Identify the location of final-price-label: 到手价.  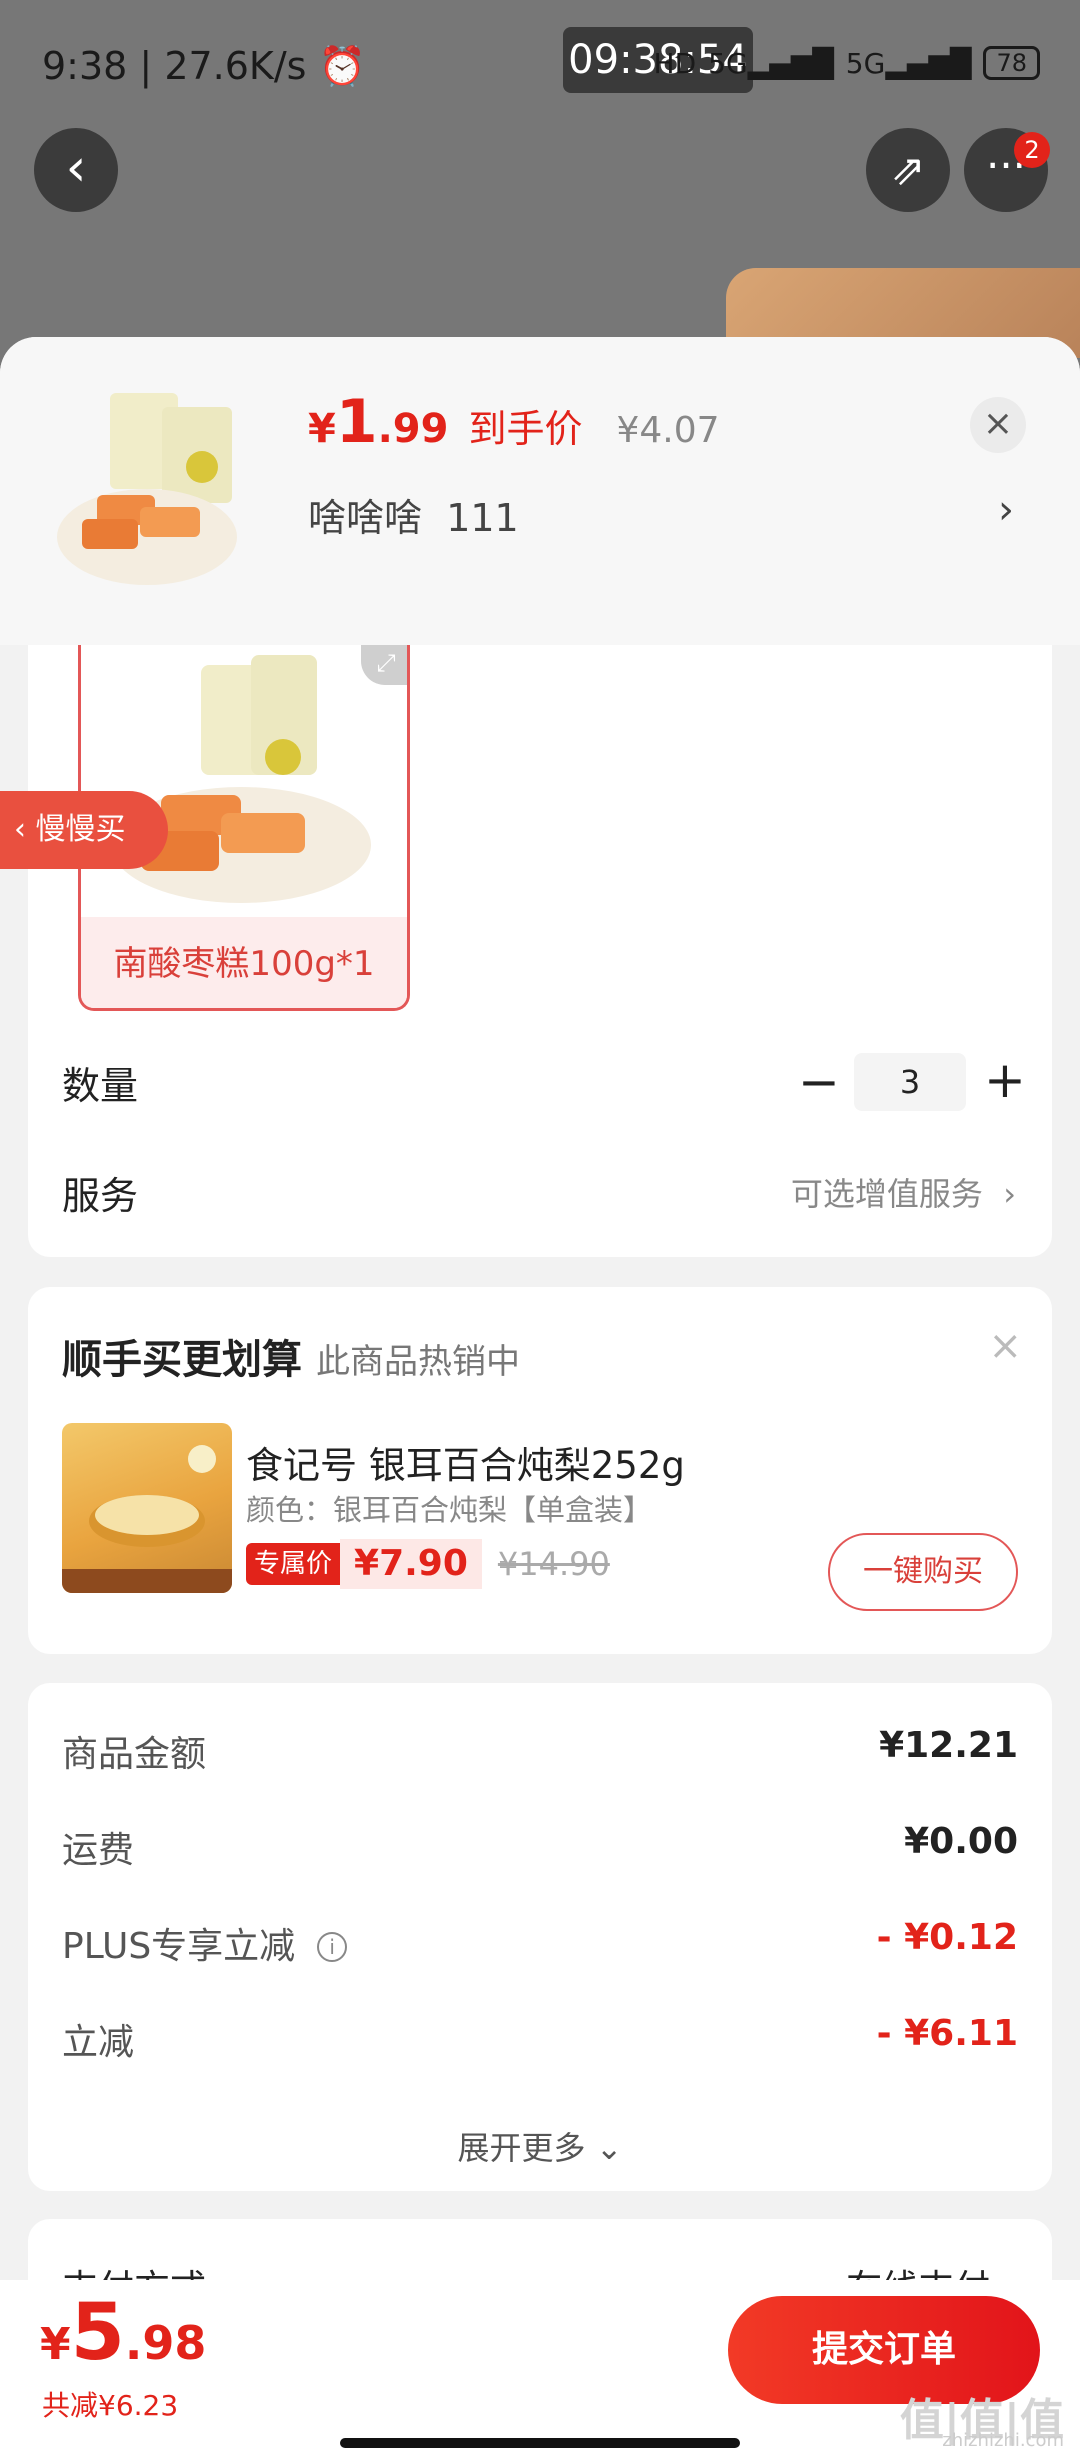
(525, 429).